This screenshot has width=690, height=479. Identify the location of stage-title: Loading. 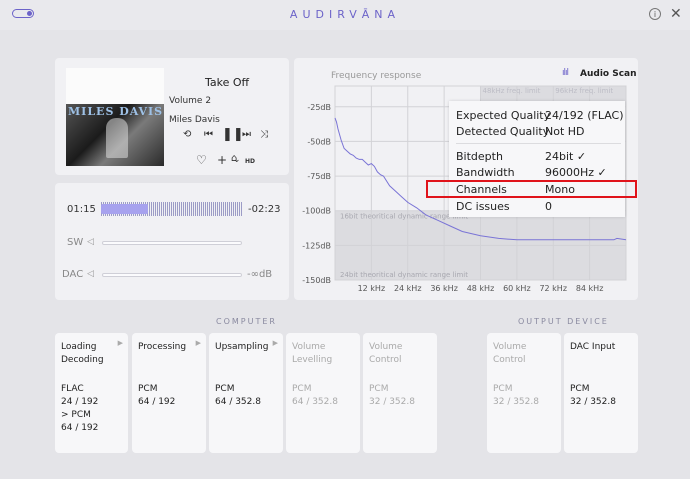
(79, 347).